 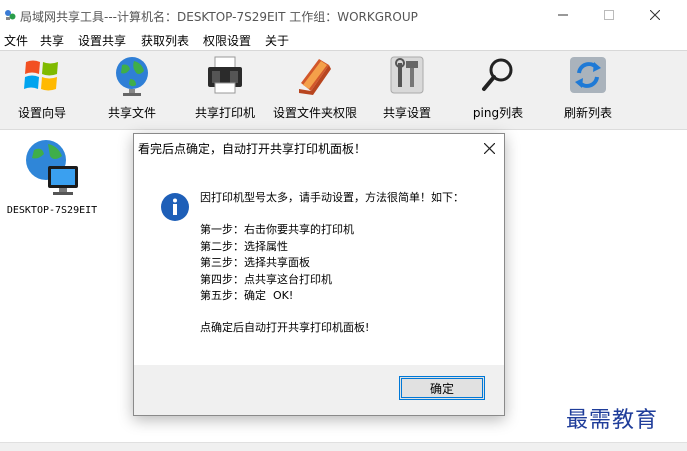 What do you see at coordinates (266, 279) in the screenshot?
I see `dialog-step: 第四步：点共享这台打印机` at bounding box center [266, 279].